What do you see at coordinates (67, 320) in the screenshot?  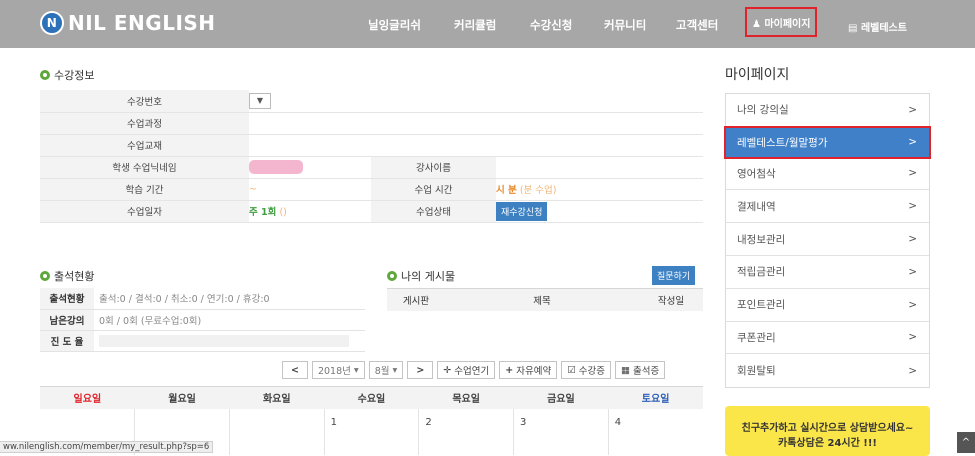 I see `remaining-label: 남은강의` at bounding box center [67, 320].